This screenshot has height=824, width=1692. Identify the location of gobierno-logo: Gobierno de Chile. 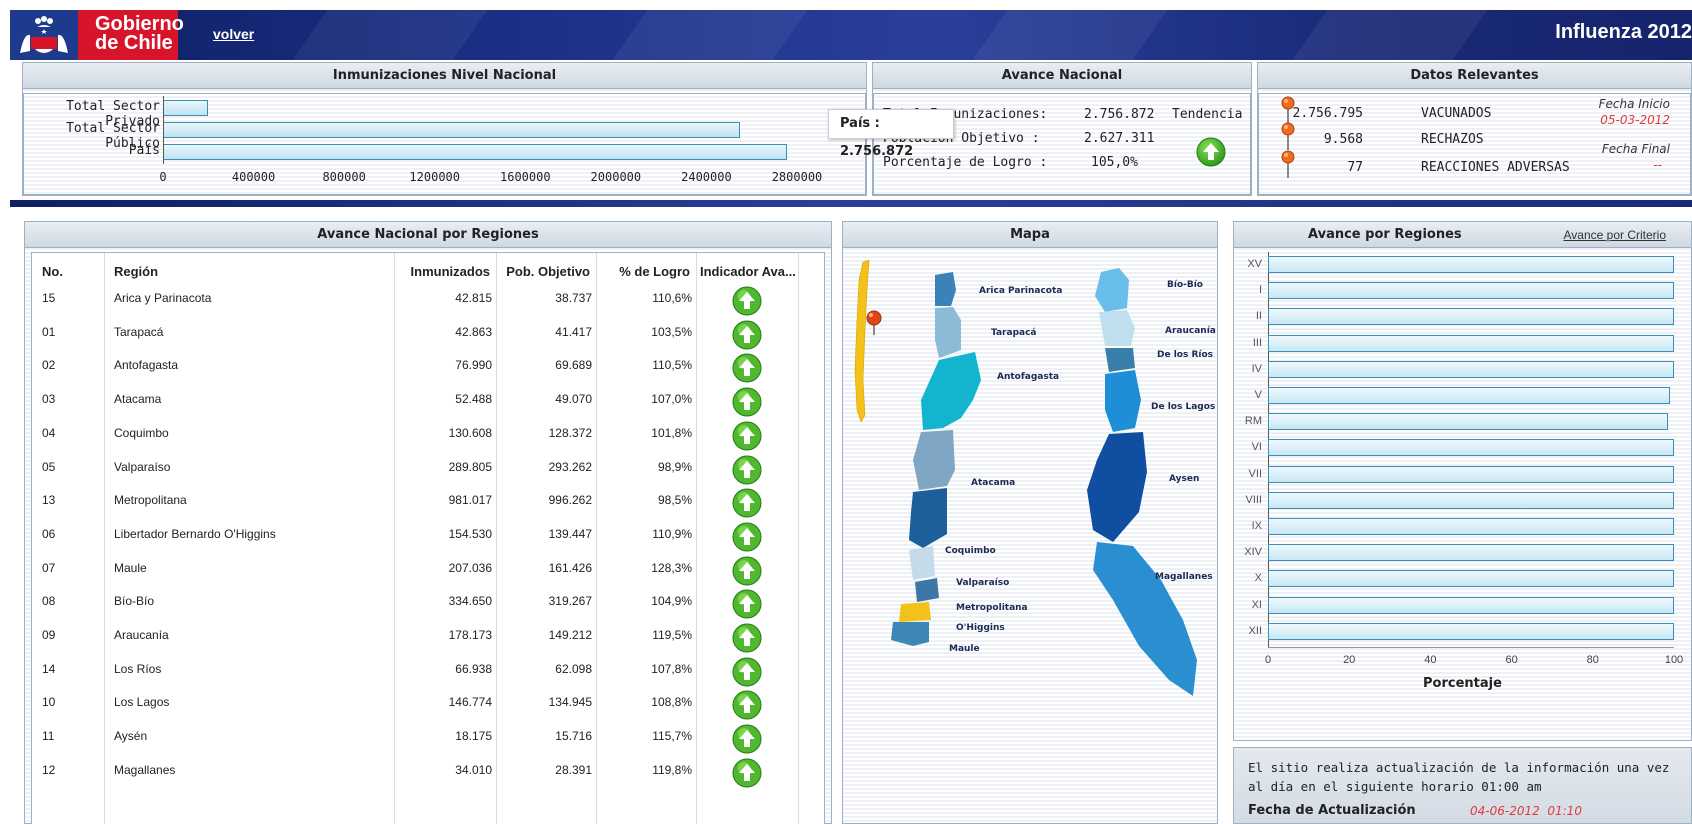
(131, 35).